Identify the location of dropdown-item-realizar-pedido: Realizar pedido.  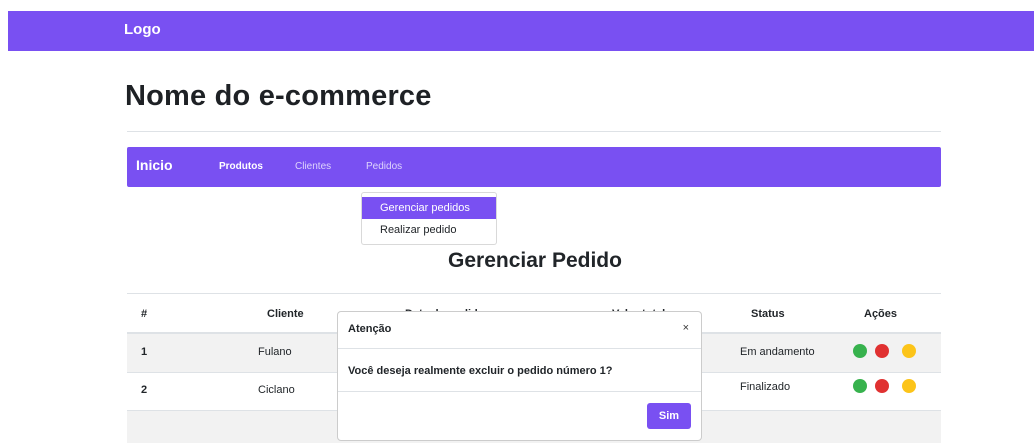
(429, 230).